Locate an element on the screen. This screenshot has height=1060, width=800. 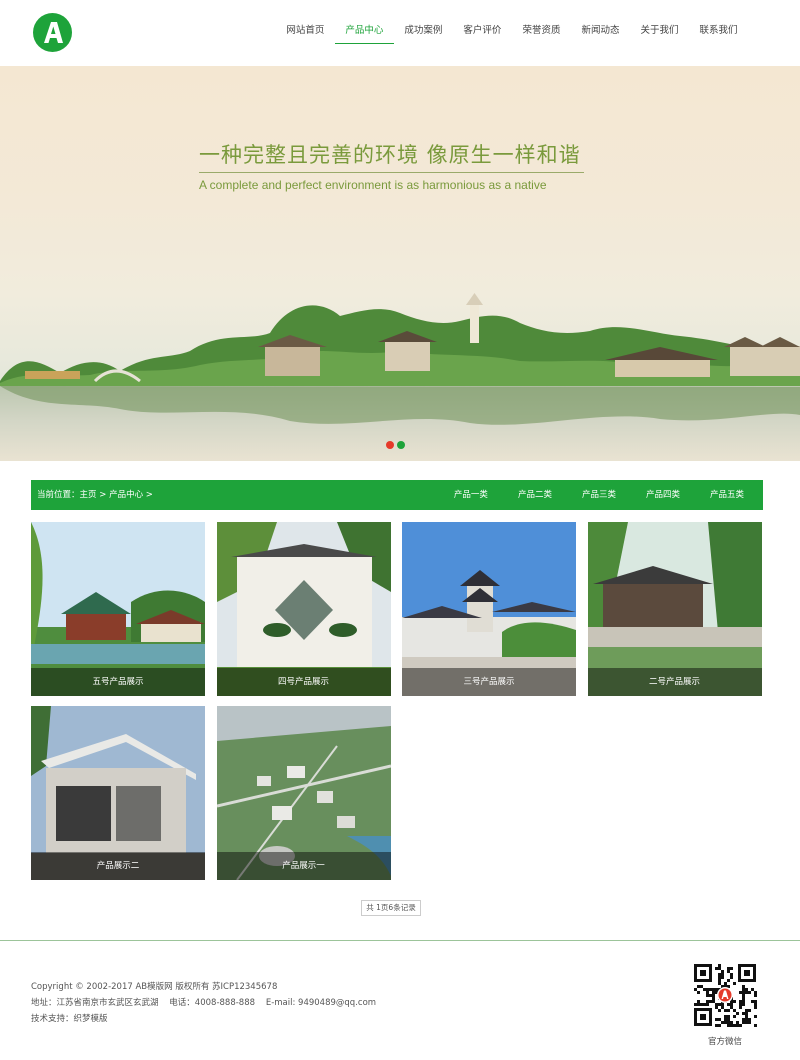
product-title: 四号产品展示 is located at coordinates (303, 682).